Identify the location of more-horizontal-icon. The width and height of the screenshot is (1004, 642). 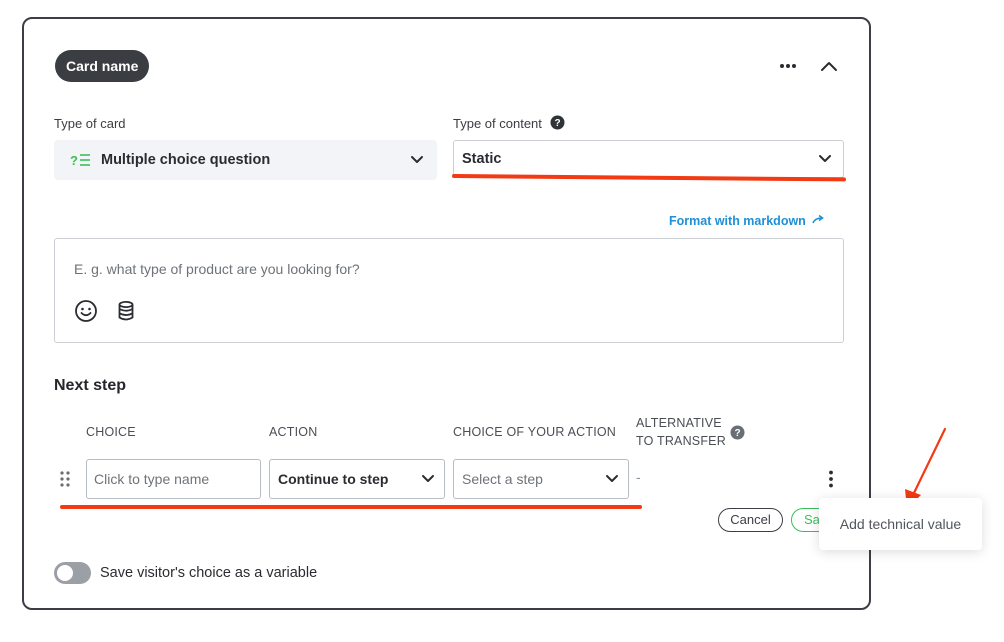
(788, 66).